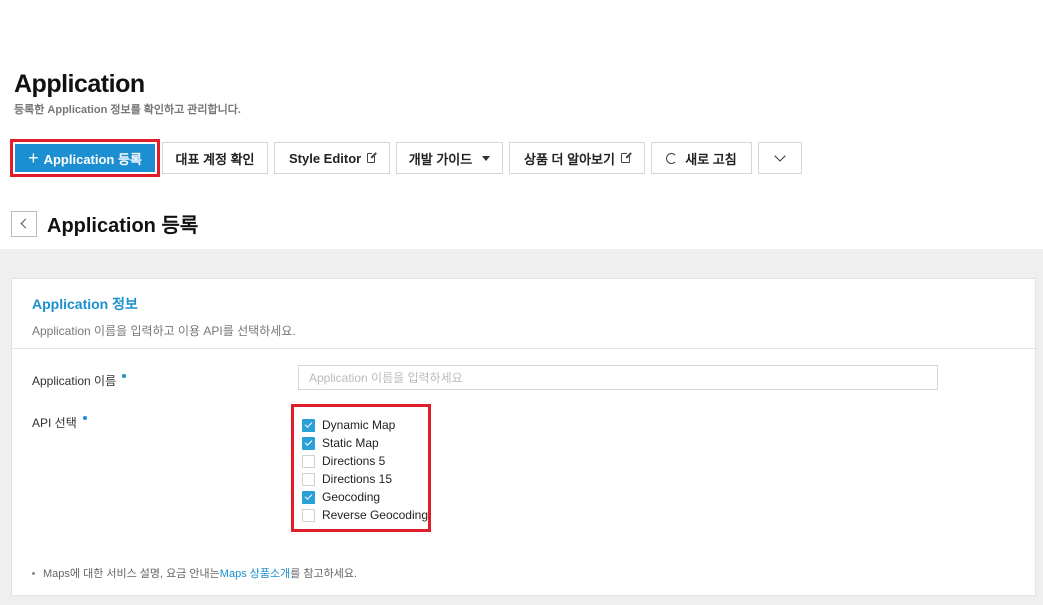 The width and height of the screenshot is (1043, 605). I want to click on api-option-label: Directions 5, so click(354, 461).